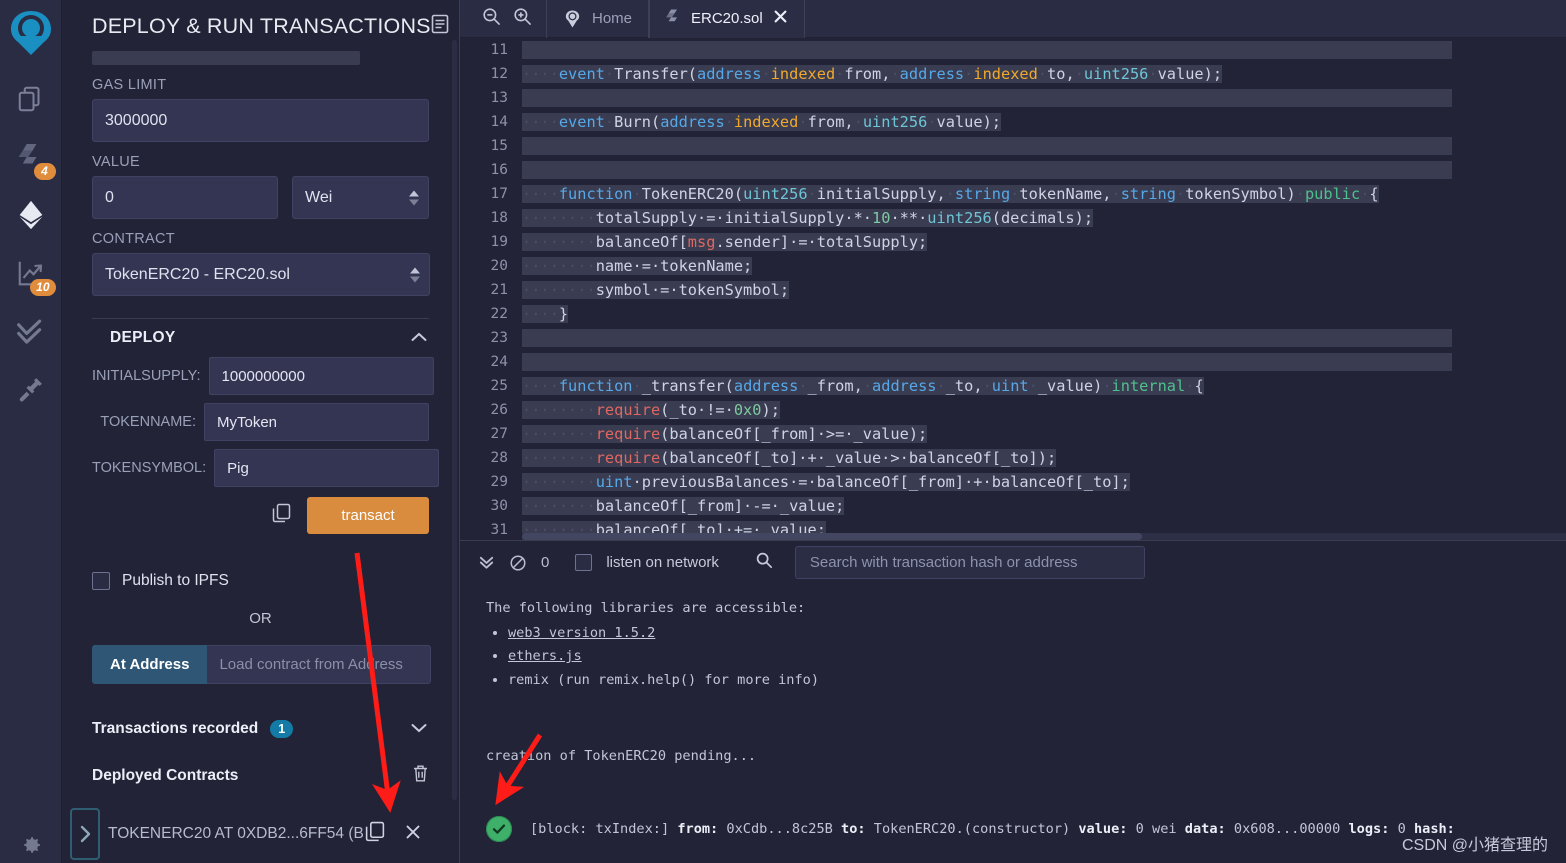 Image resolution: width=1566 pixels, height=863 pixels. Describe the element at coordinates (321, 376) in the screenshot. I see `deploy-arg-input-initialsupply` at that location.